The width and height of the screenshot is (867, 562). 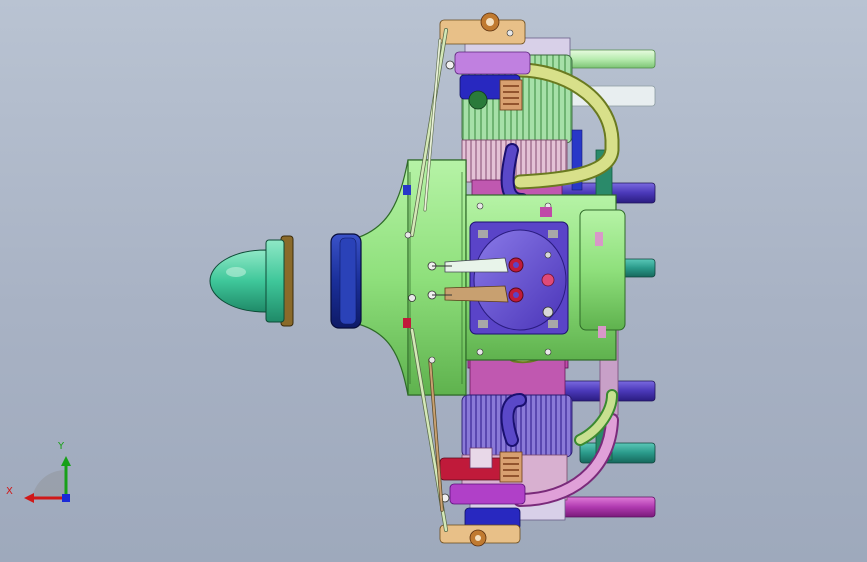 What do you see at coordinates (66, 461) in the screenshot?
I see `triad-y-arrowhead` at bounding box center [66, 461].